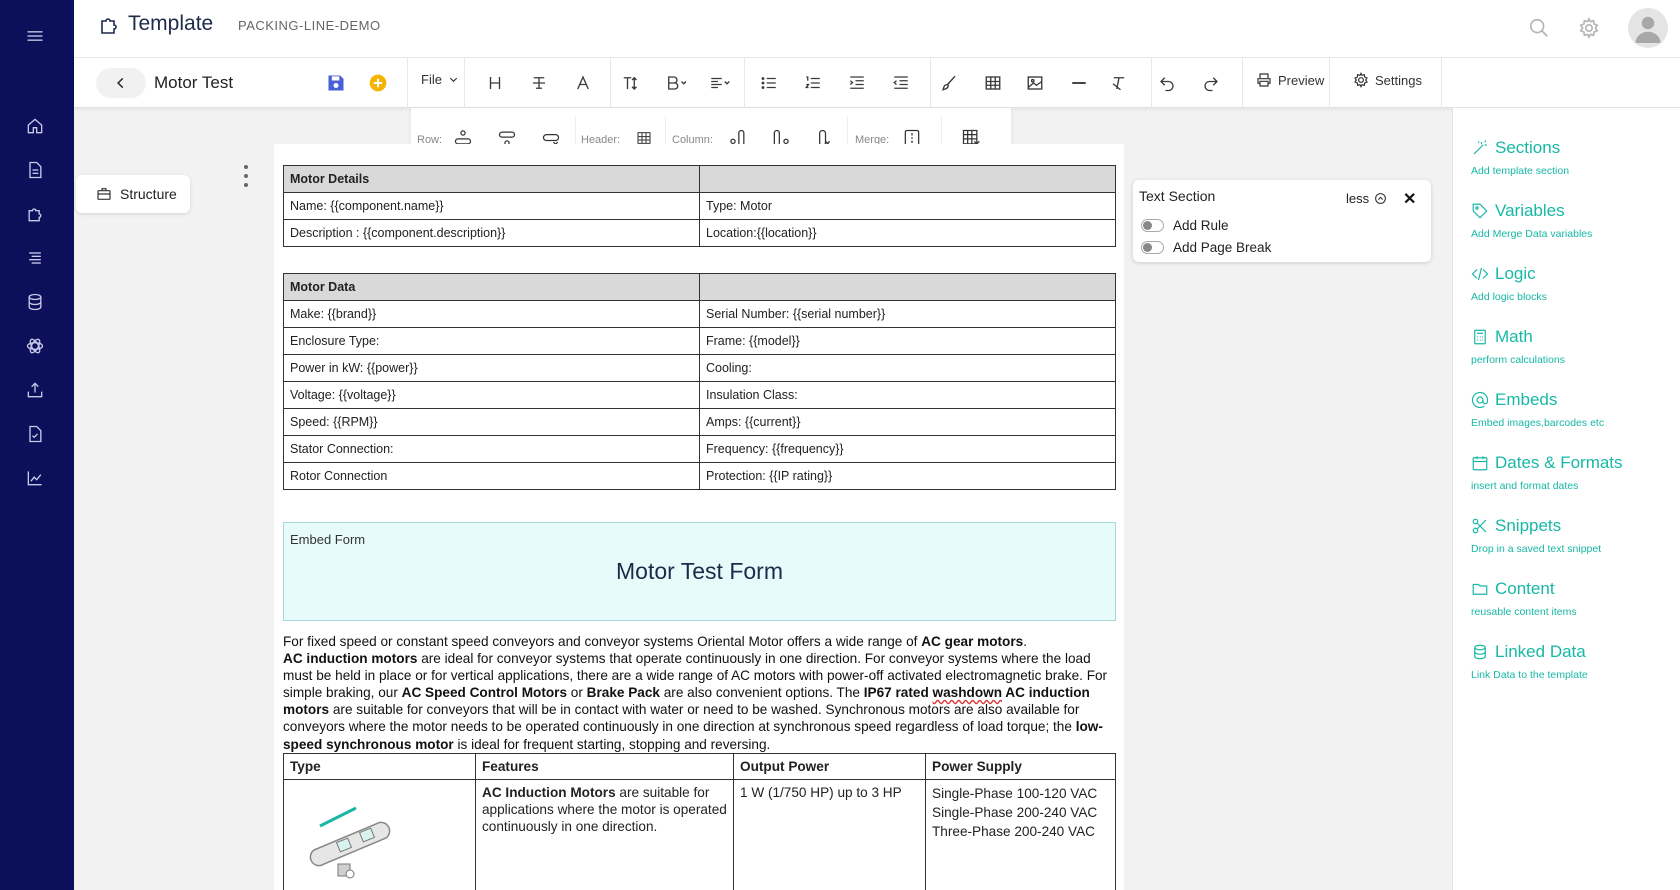 Image resolution: width=1680 pixels, height=890 pixels. Describe the element at coordinates (491, 476) in the screenshot. I see `table-cell: Rotor Connection` at that location.